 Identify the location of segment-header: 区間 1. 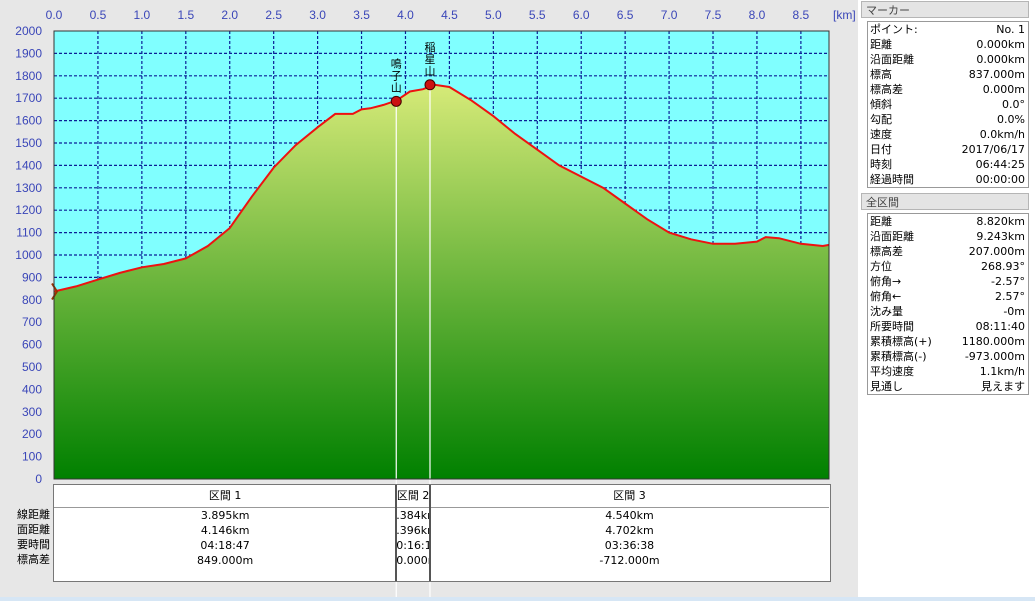
(225, 496).